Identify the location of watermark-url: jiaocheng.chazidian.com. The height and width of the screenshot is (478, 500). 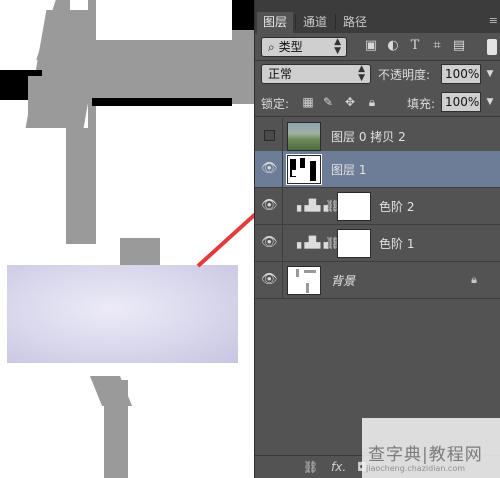
(416, 468).